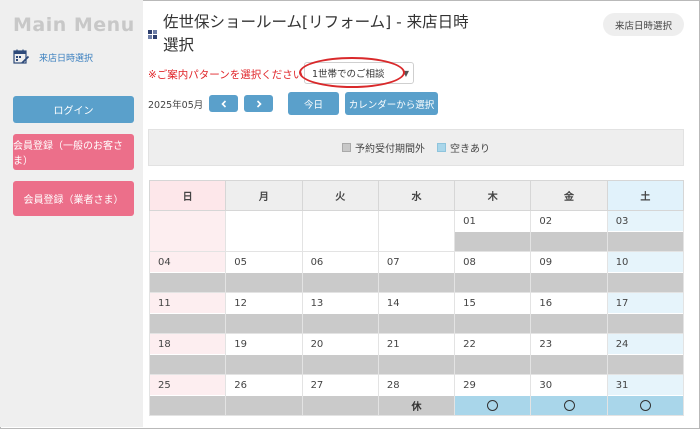  Describe the element at coordinates (21, 56) in the screenshot. I see `calendar-edit-icon` at that location.